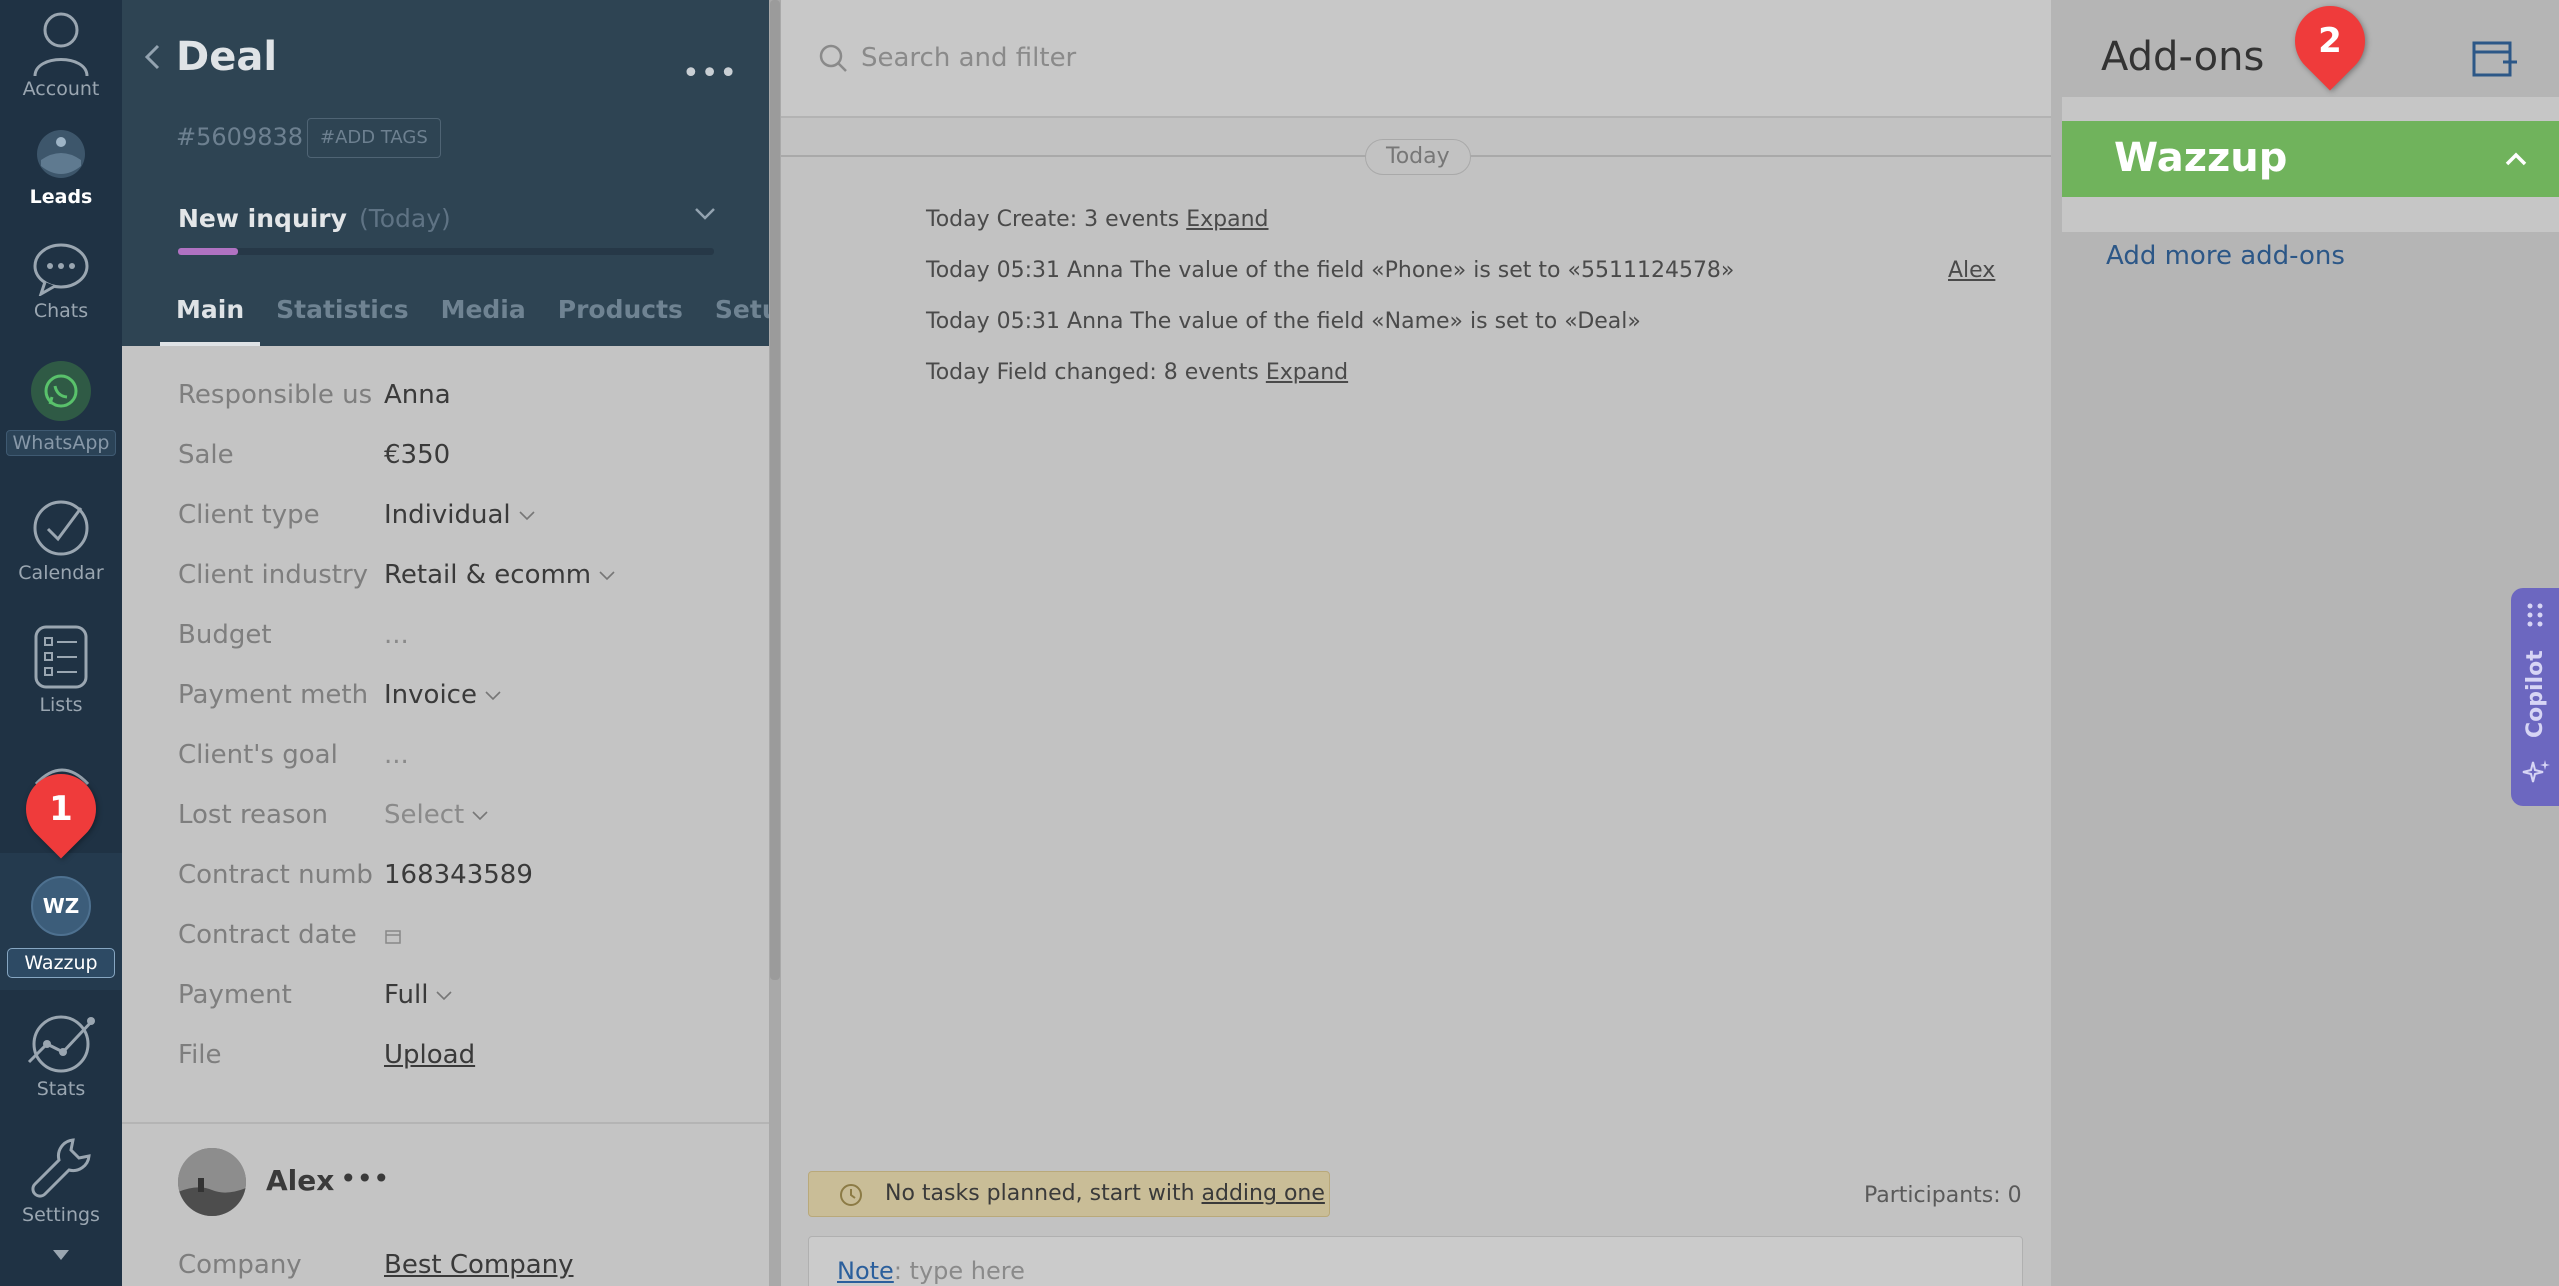 The height and width of the screenshot is (1286, 2559). I want to click on feed-event: Today Create: 3 events Expand, so click(1097, 219).